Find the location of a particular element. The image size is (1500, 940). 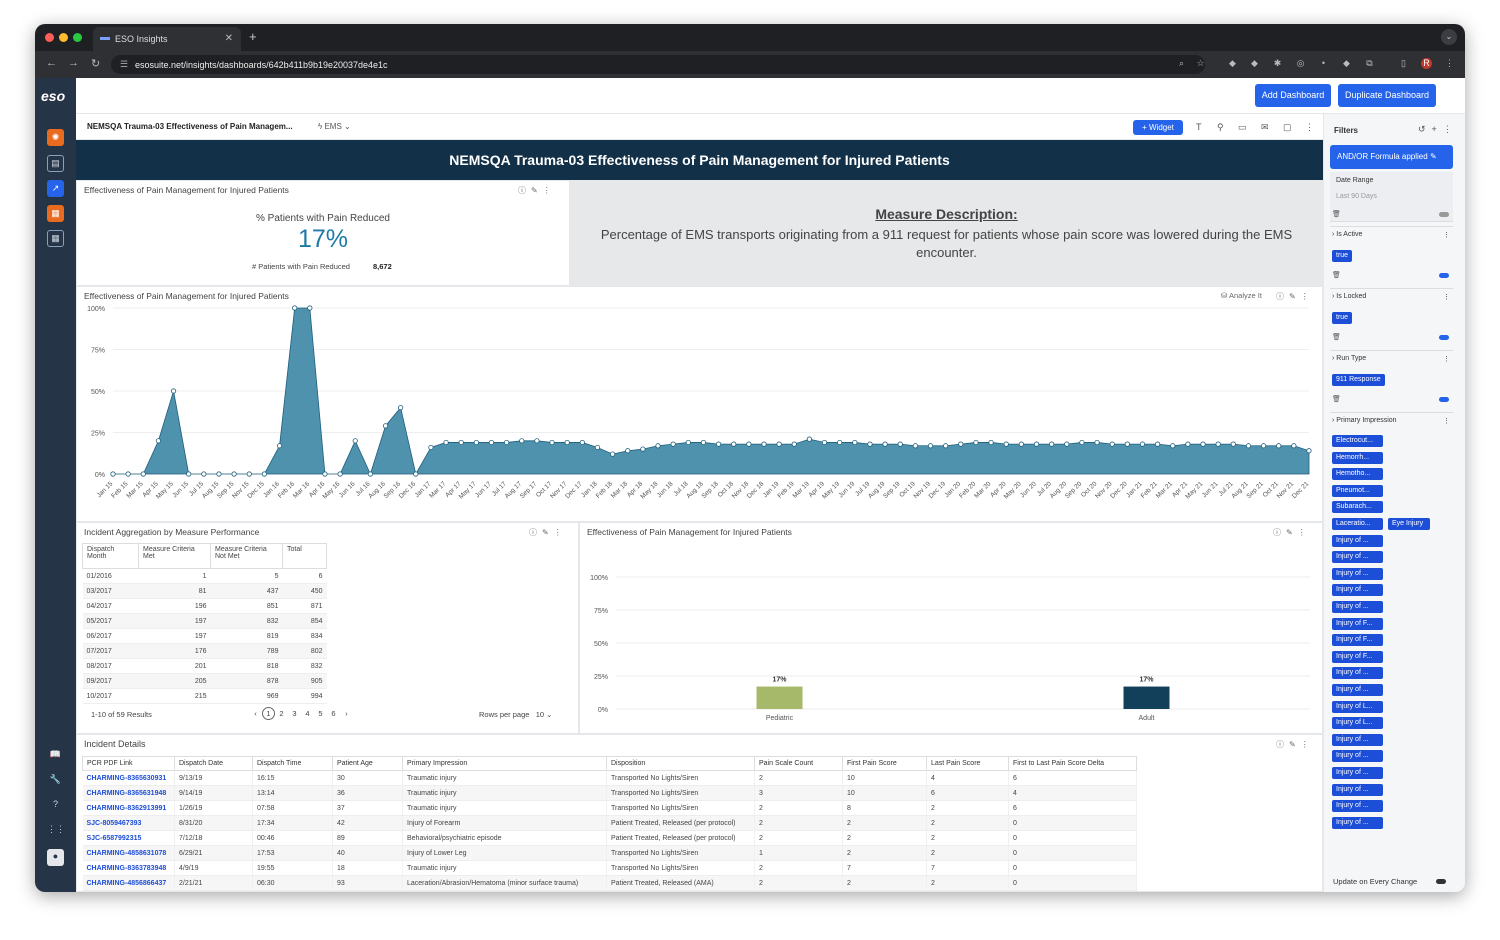

is-active-chip: true is located at coordinates (1342, 256).